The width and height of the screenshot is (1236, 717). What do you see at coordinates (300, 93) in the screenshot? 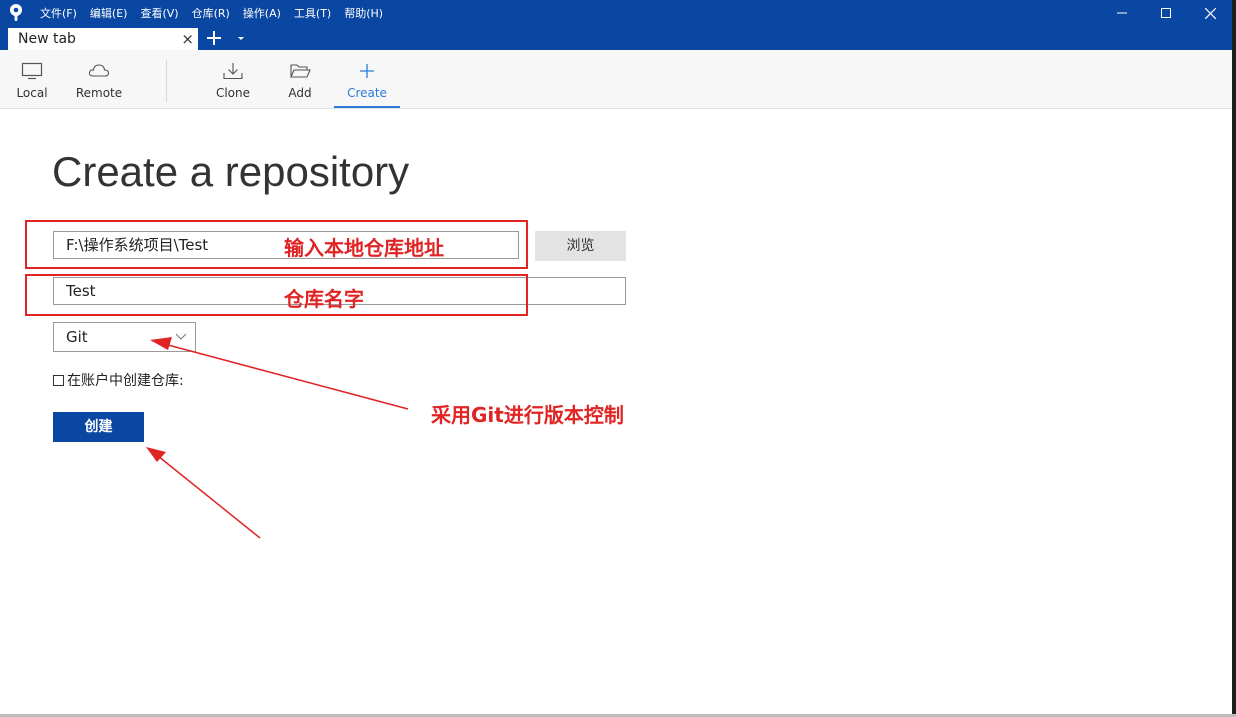
I see `add-label: Add` at bounding box center [300, 93].